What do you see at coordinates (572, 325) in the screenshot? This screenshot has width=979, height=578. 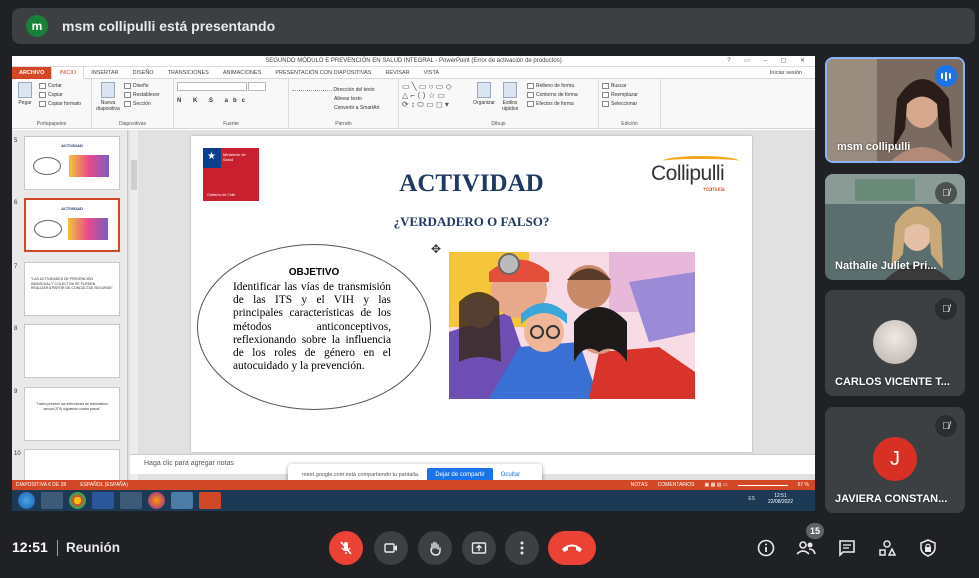 I see `youth-illustration` at bounding box center [572, 325].